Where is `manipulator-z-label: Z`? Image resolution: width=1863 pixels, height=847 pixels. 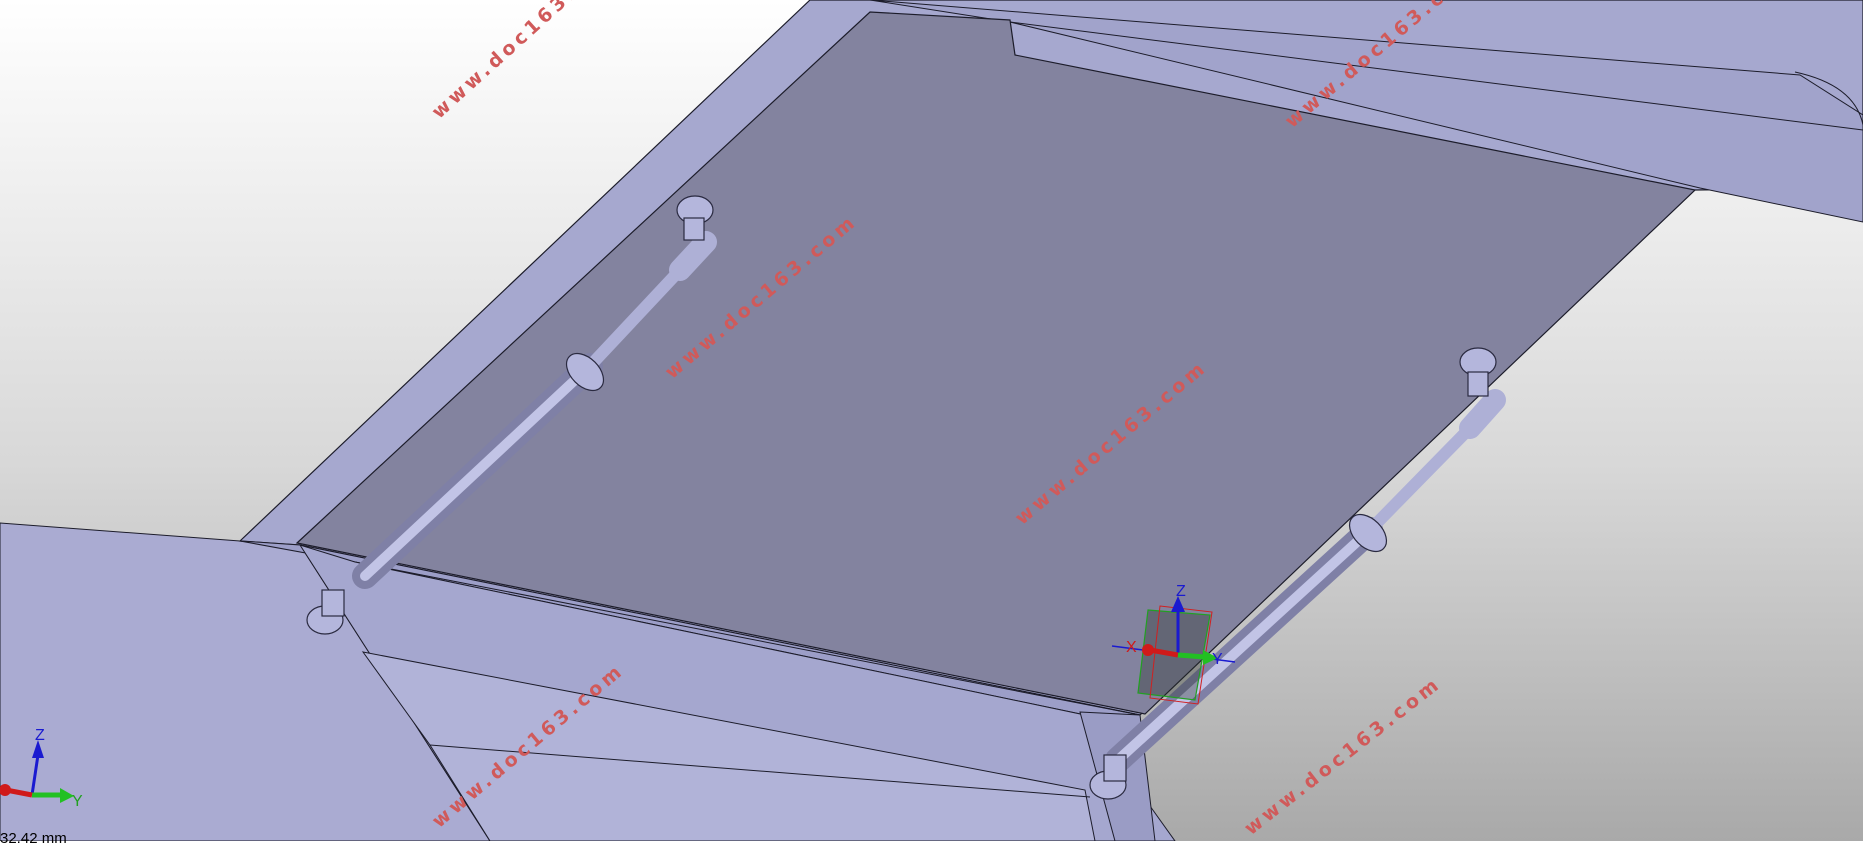 manipulator-z-label: Z is located at coordinates (1181, 591).